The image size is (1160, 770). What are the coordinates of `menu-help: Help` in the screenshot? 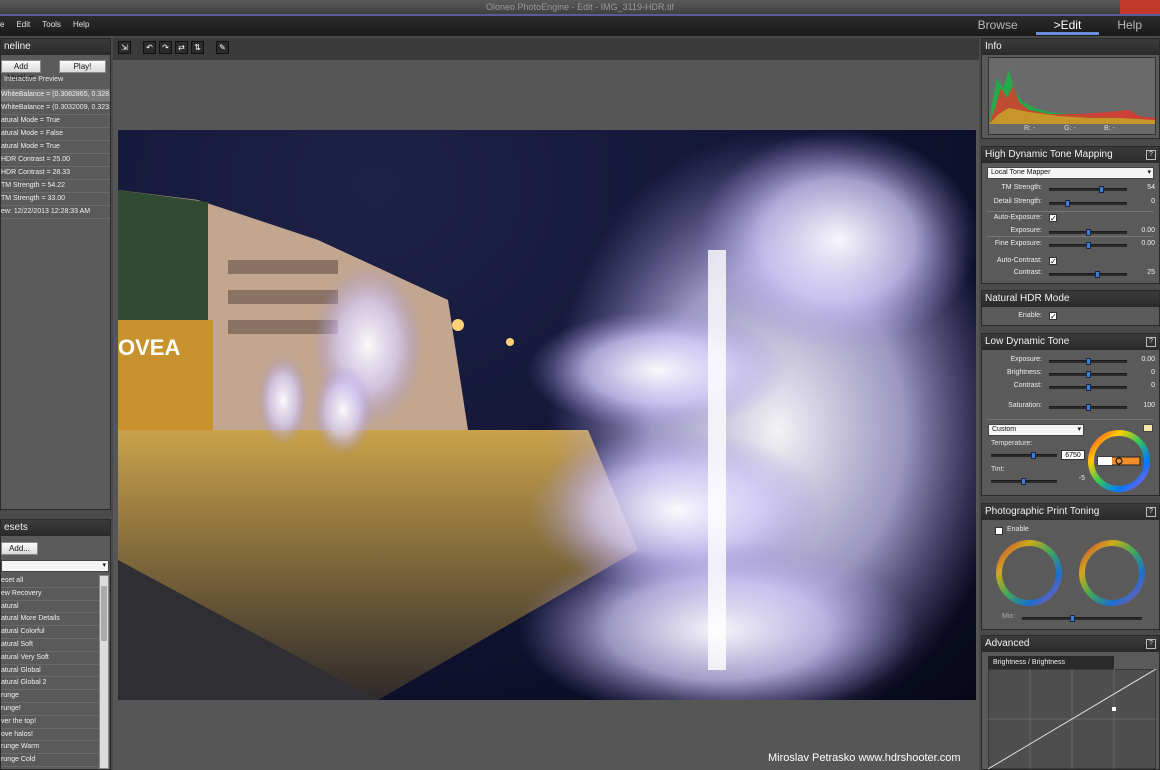 It's located at (81, 24).